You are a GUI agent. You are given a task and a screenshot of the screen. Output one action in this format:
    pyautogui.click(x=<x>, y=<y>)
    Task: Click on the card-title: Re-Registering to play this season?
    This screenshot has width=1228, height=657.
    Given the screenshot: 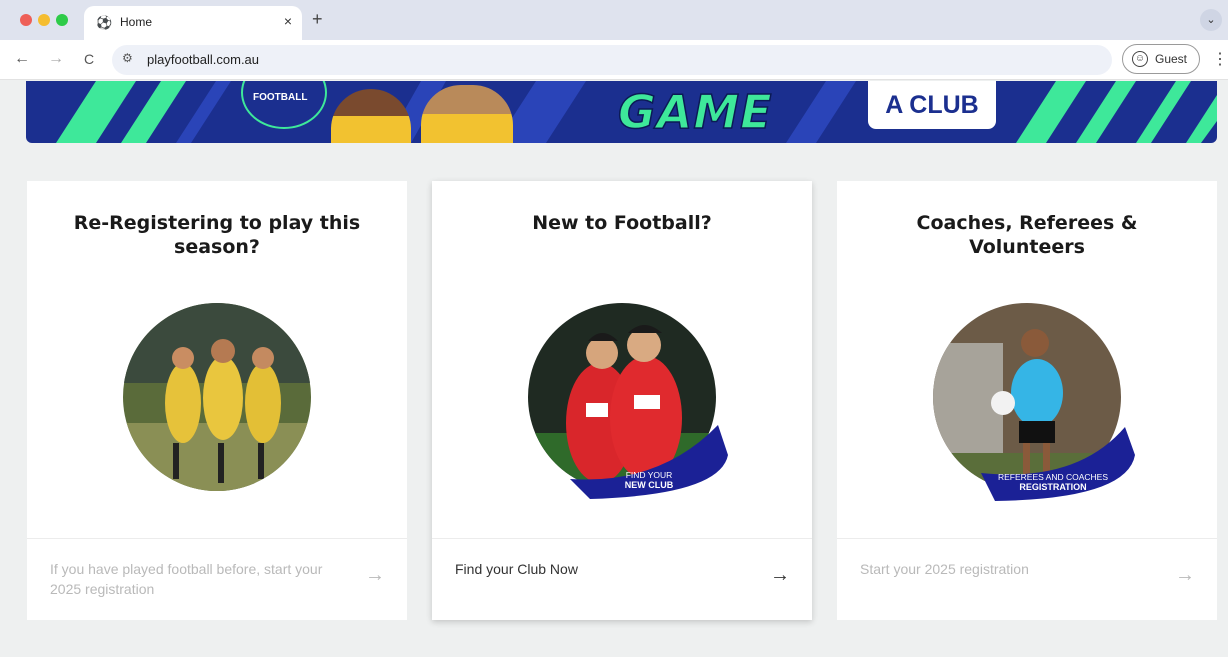 What is the action you would take?
    pyautogui.click(x=217, y=235)
    